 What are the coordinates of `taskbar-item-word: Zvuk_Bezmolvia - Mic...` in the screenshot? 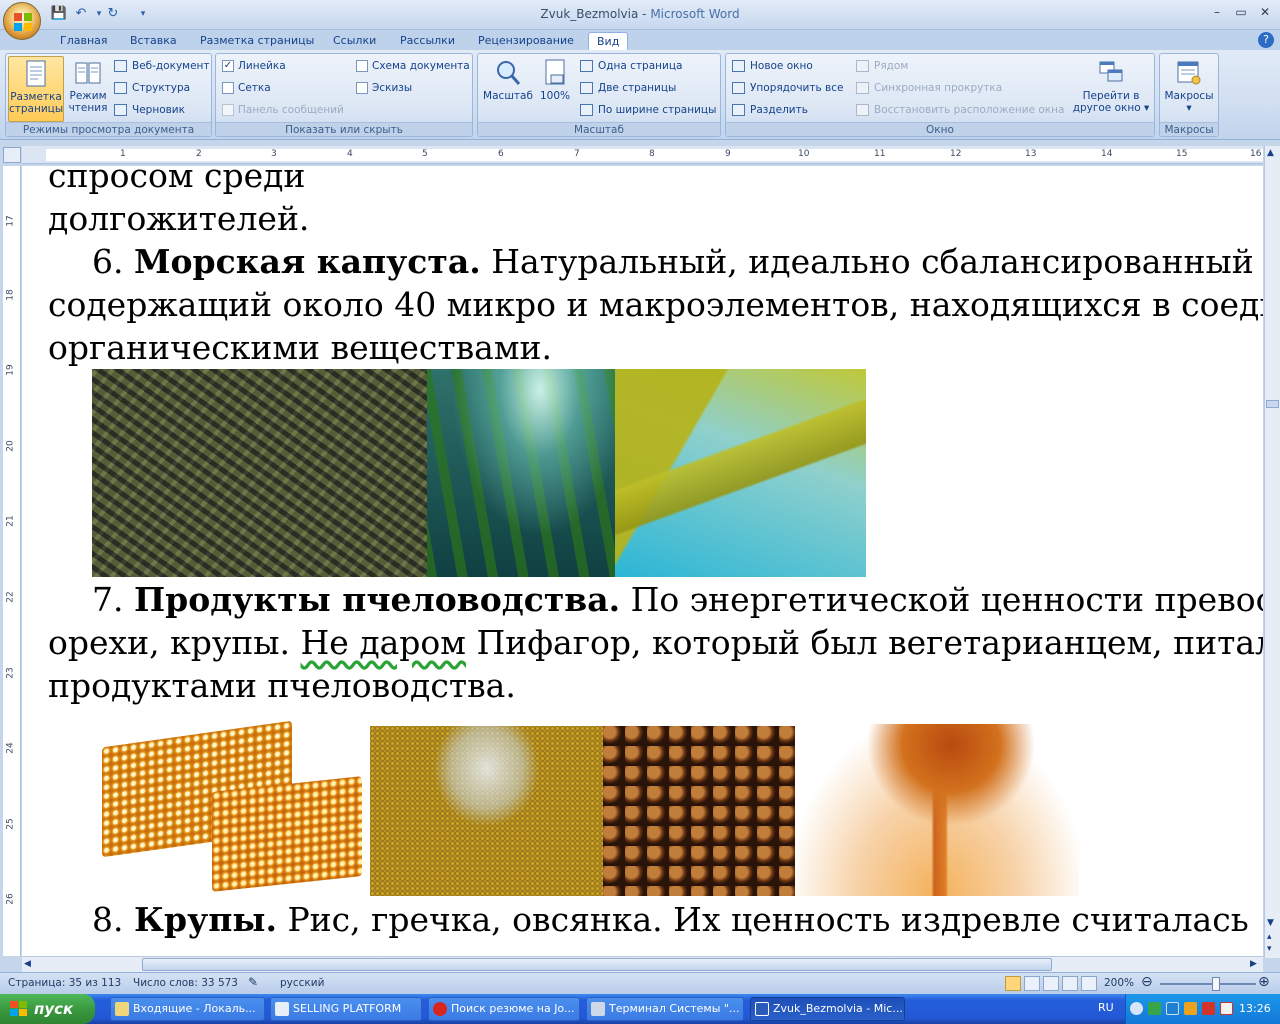 It's located at (827, 1009).